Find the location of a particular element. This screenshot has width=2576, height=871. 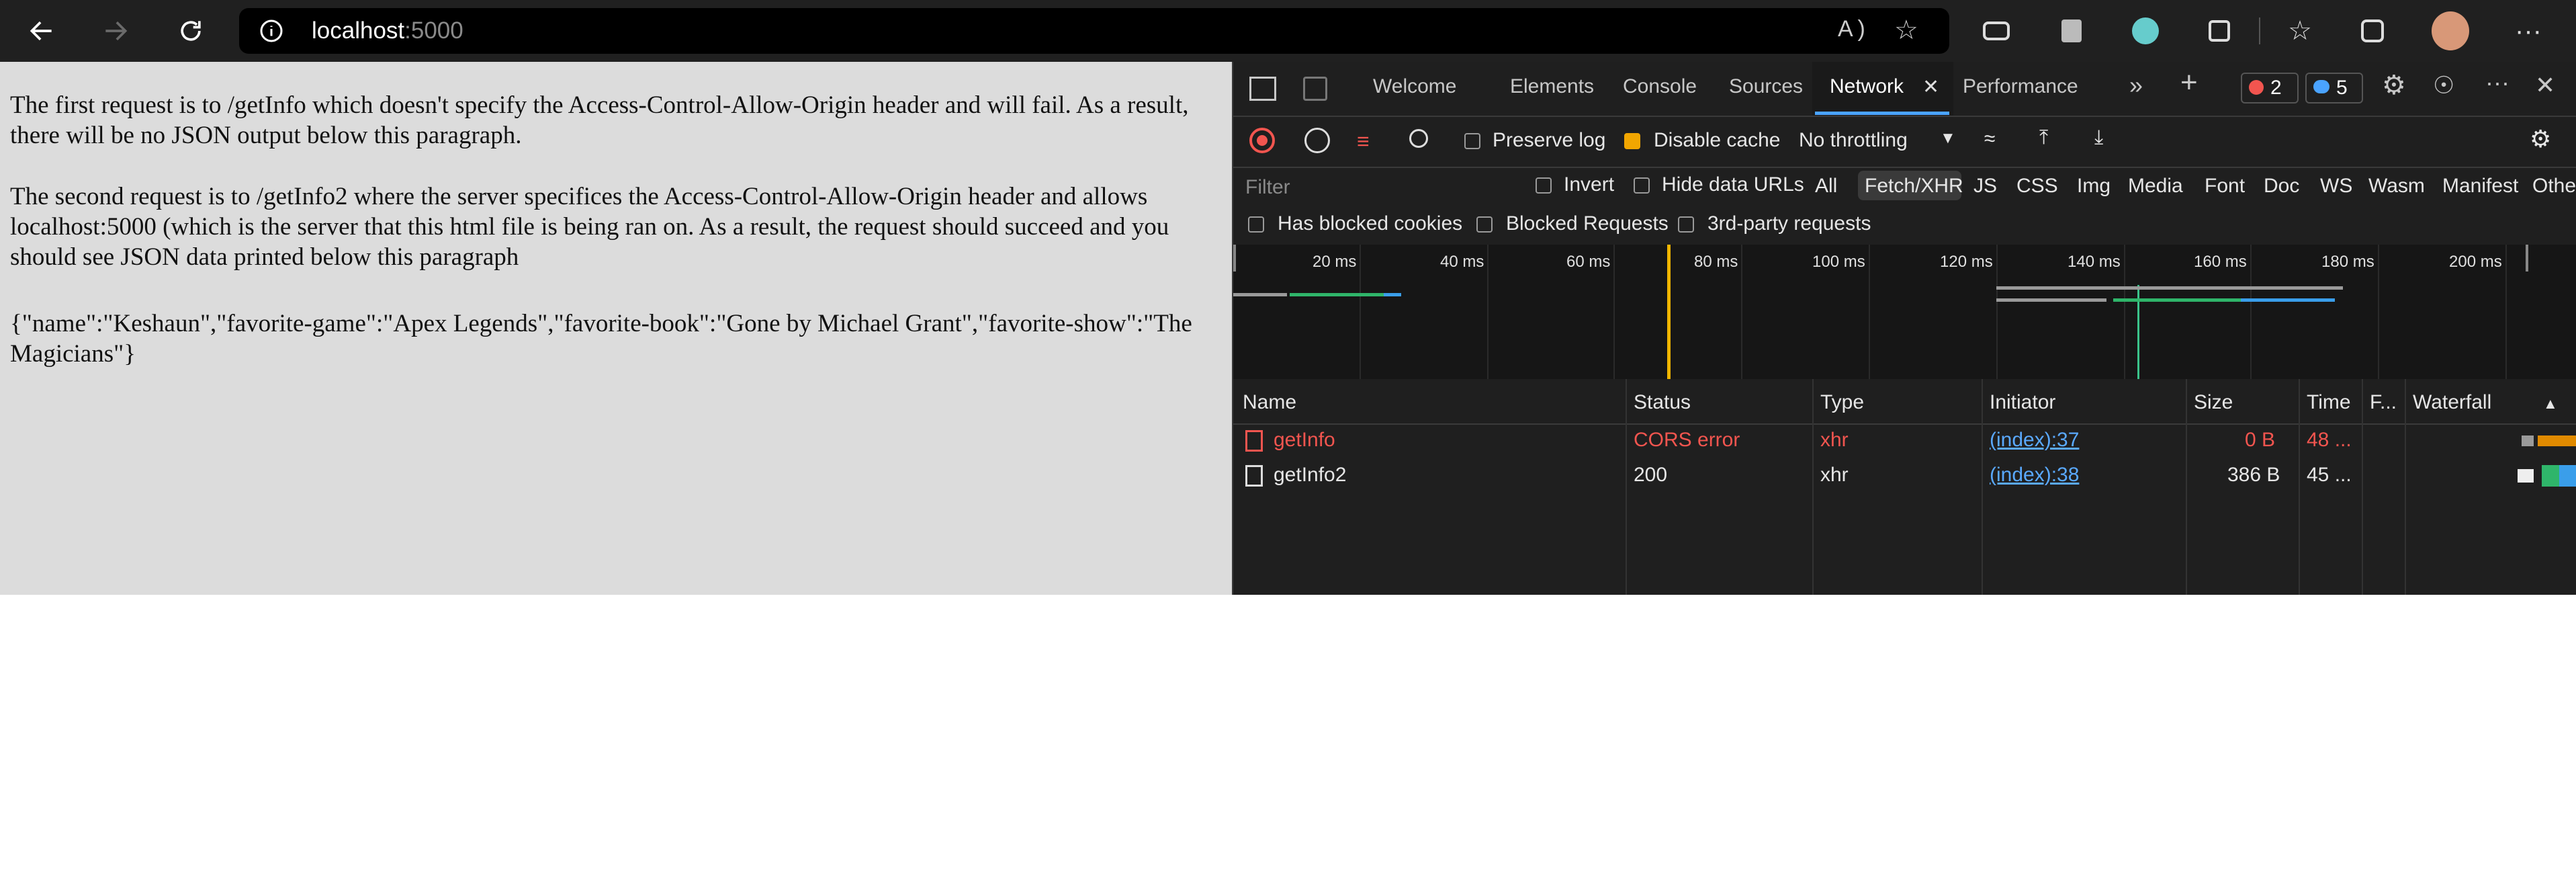

preserve-log-checkbox is located at coordinates (1472, 141).